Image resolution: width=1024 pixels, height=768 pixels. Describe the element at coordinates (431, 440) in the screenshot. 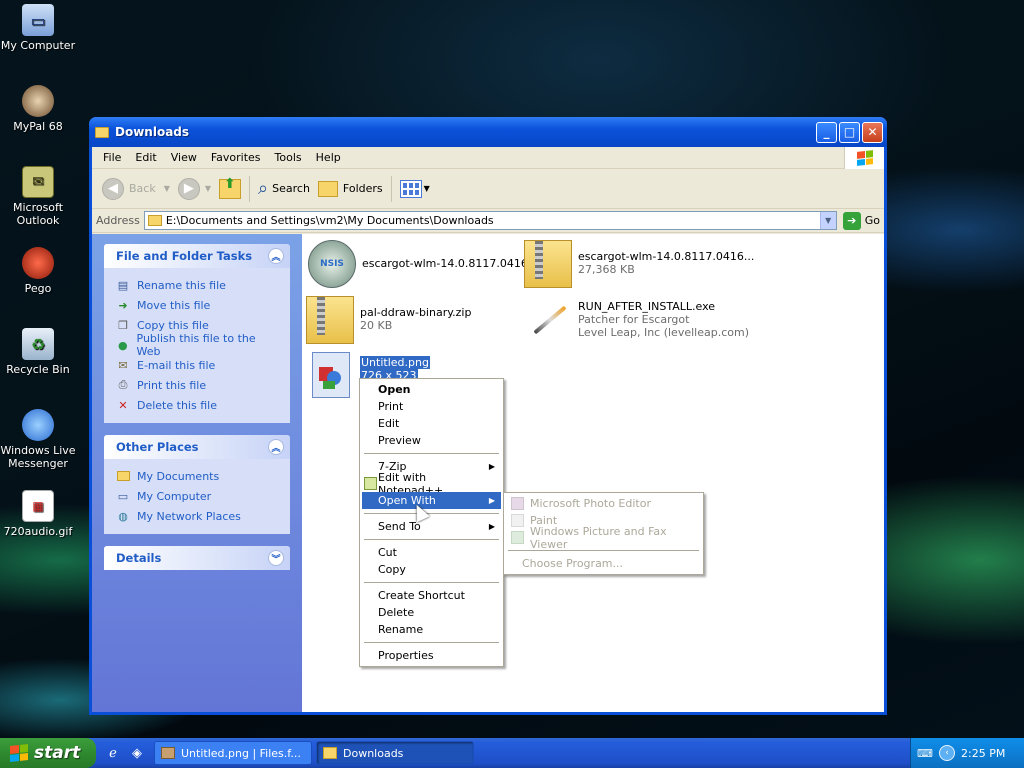

I see `menu-item-preview: Preview` at that location.